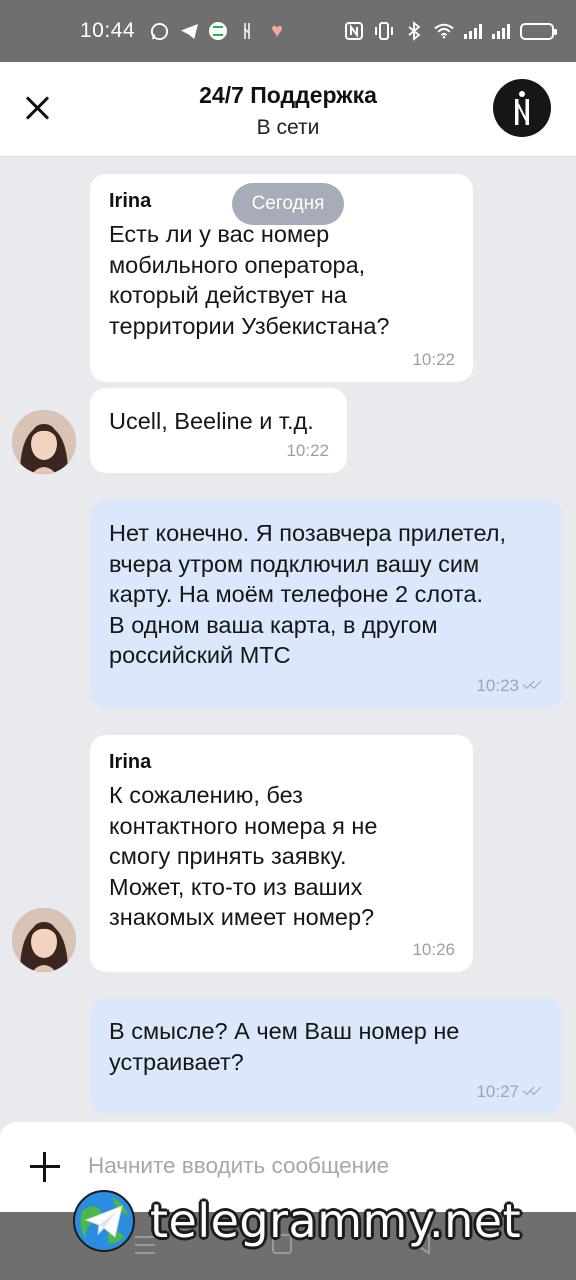  What do you see at coordinates (336, 1221) in the screenshot?
I see `watermark-text: telegrammy.net` at bounding box center [336, 1221].